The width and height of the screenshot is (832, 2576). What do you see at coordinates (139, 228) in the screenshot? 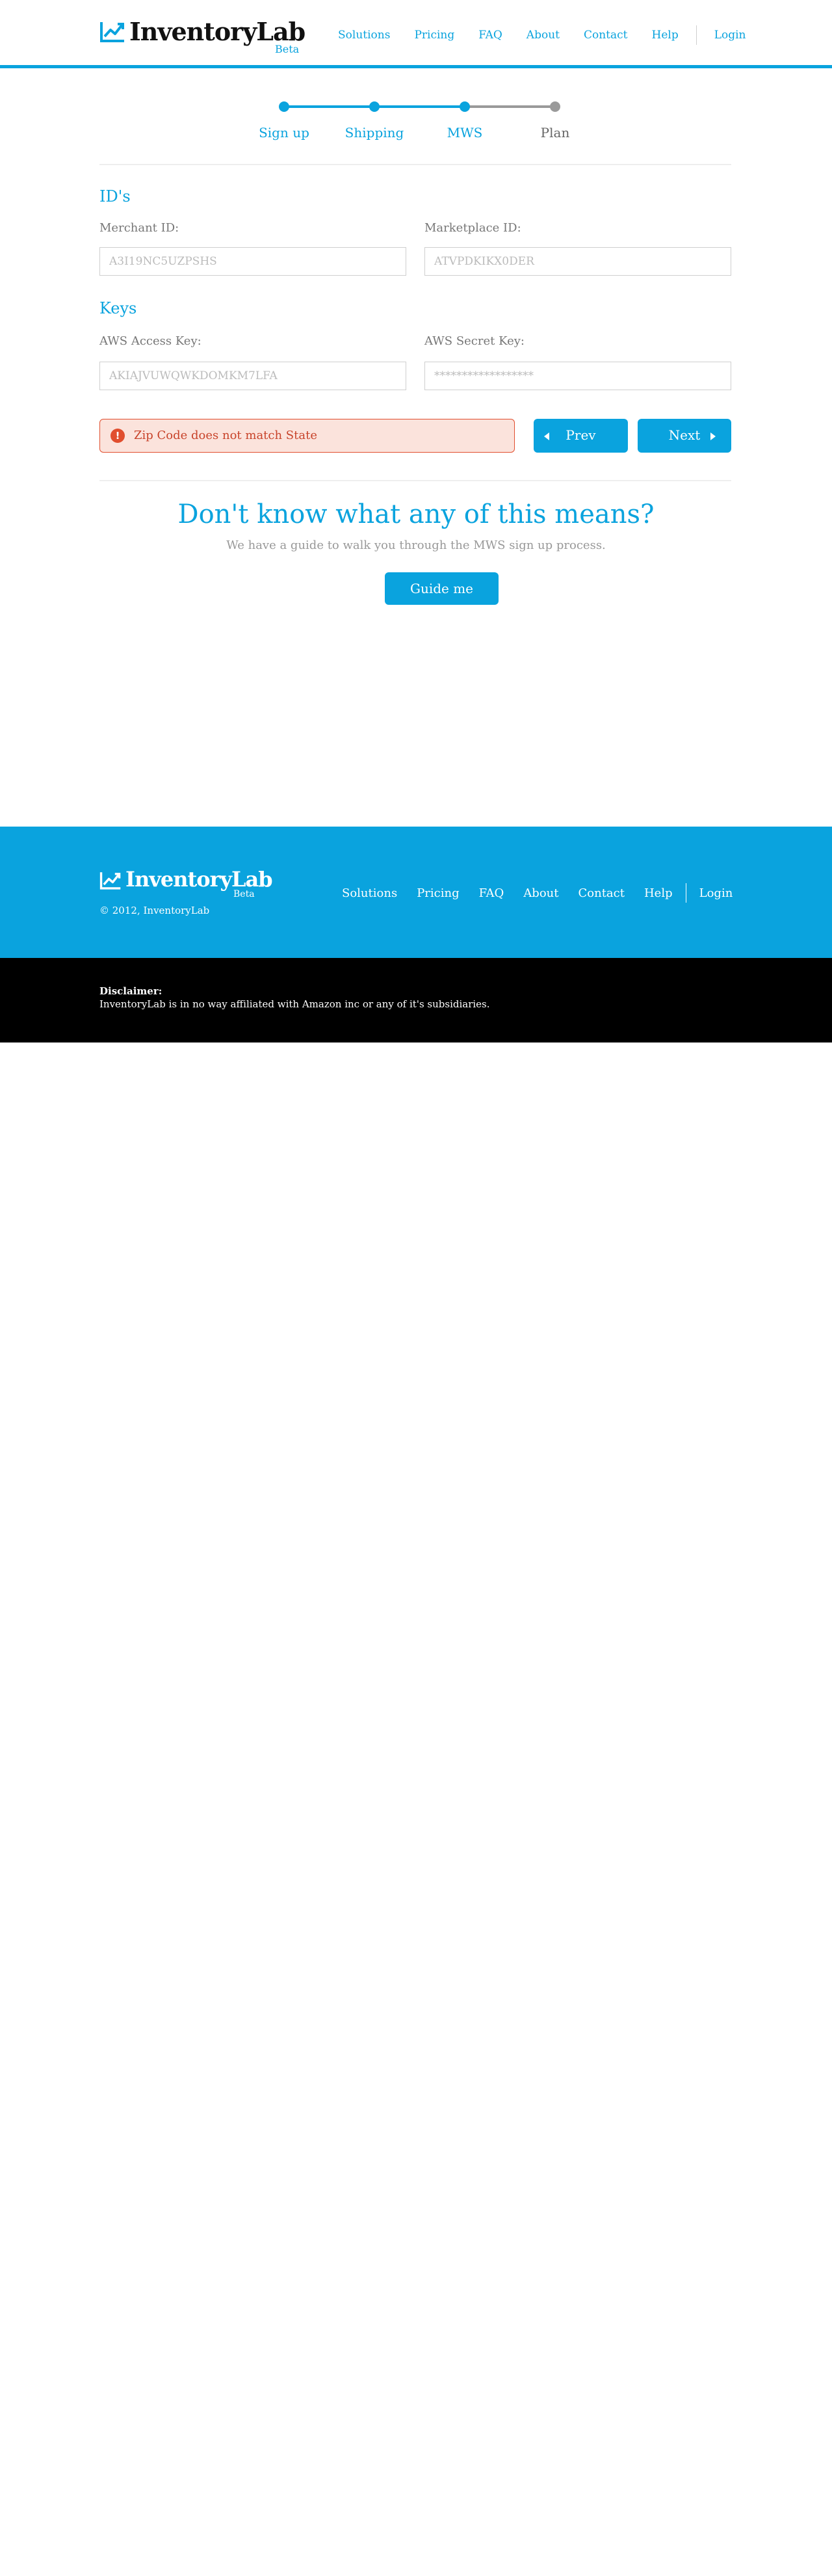
I see `merchant-id-label: Merchant ID:` at bounding box center [139, 228].